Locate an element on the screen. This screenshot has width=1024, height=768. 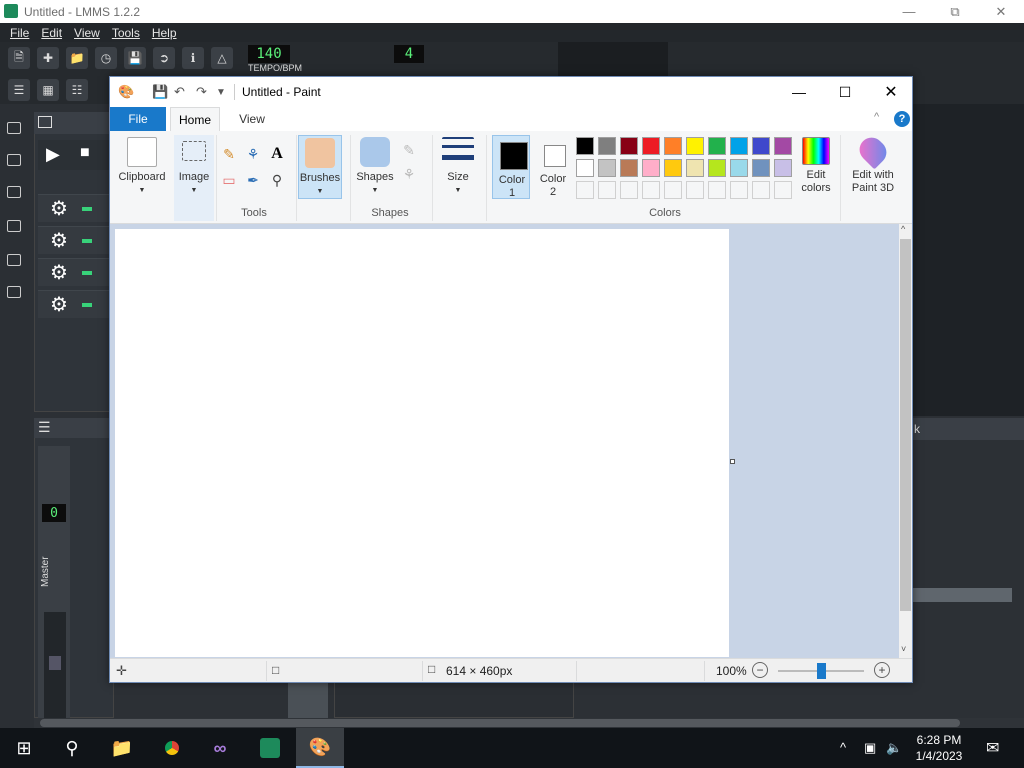
shapes-button: Shapes ▼ is located at coordinates (375, 167).